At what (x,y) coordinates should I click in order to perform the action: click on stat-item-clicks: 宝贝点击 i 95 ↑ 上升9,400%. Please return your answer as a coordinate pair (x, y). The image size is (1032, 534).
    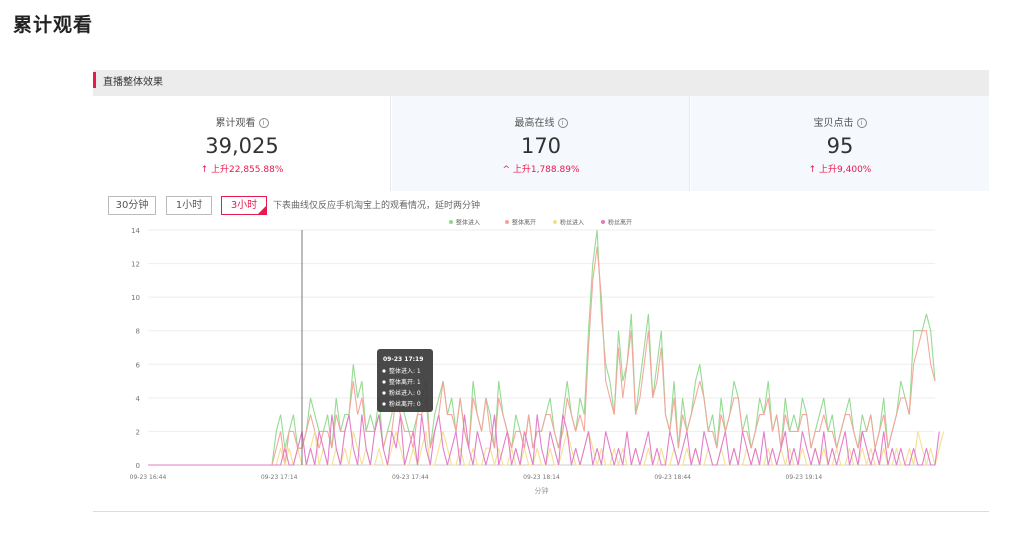
    Looking at the image, I should click on (840, 143).